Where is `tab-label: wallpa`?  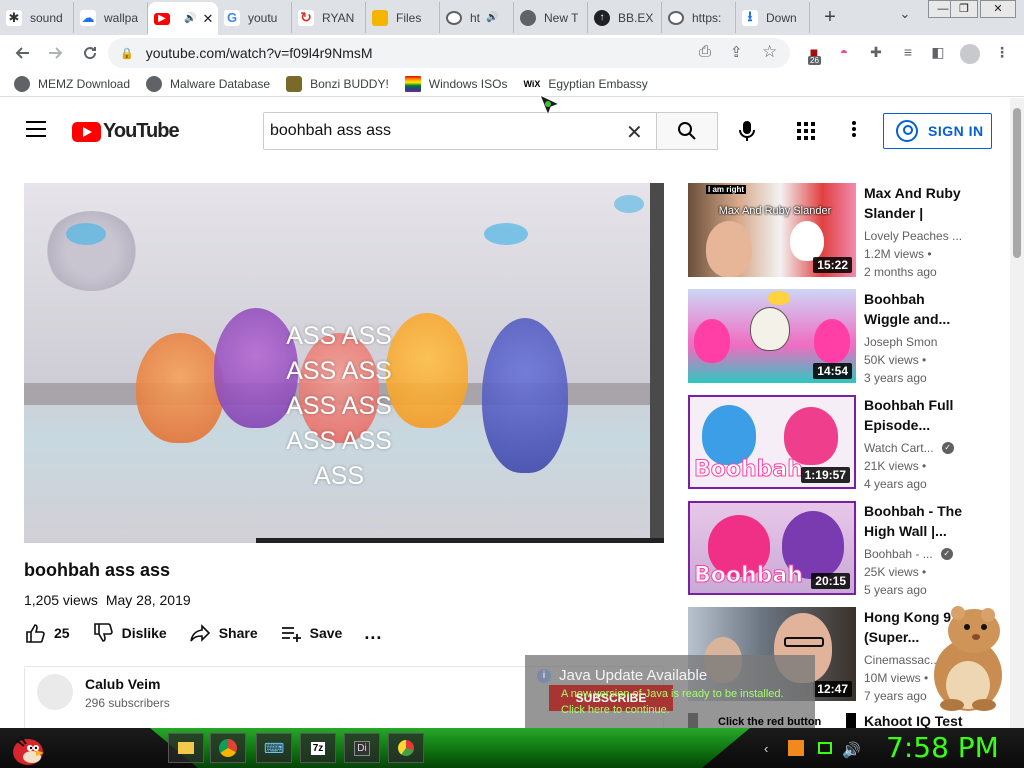
tab-label: wallpa is located at coordinates (121, 17).